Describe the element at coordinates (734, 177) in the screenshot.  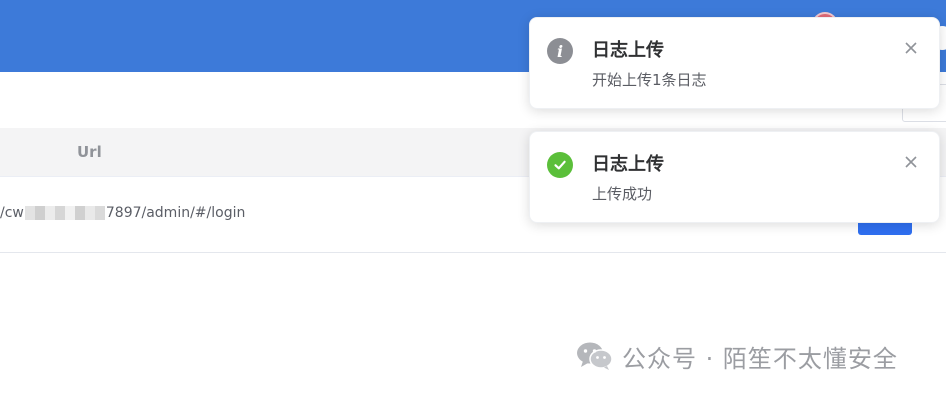
I see `notification-success: 日志上传 上传成功` at that location.